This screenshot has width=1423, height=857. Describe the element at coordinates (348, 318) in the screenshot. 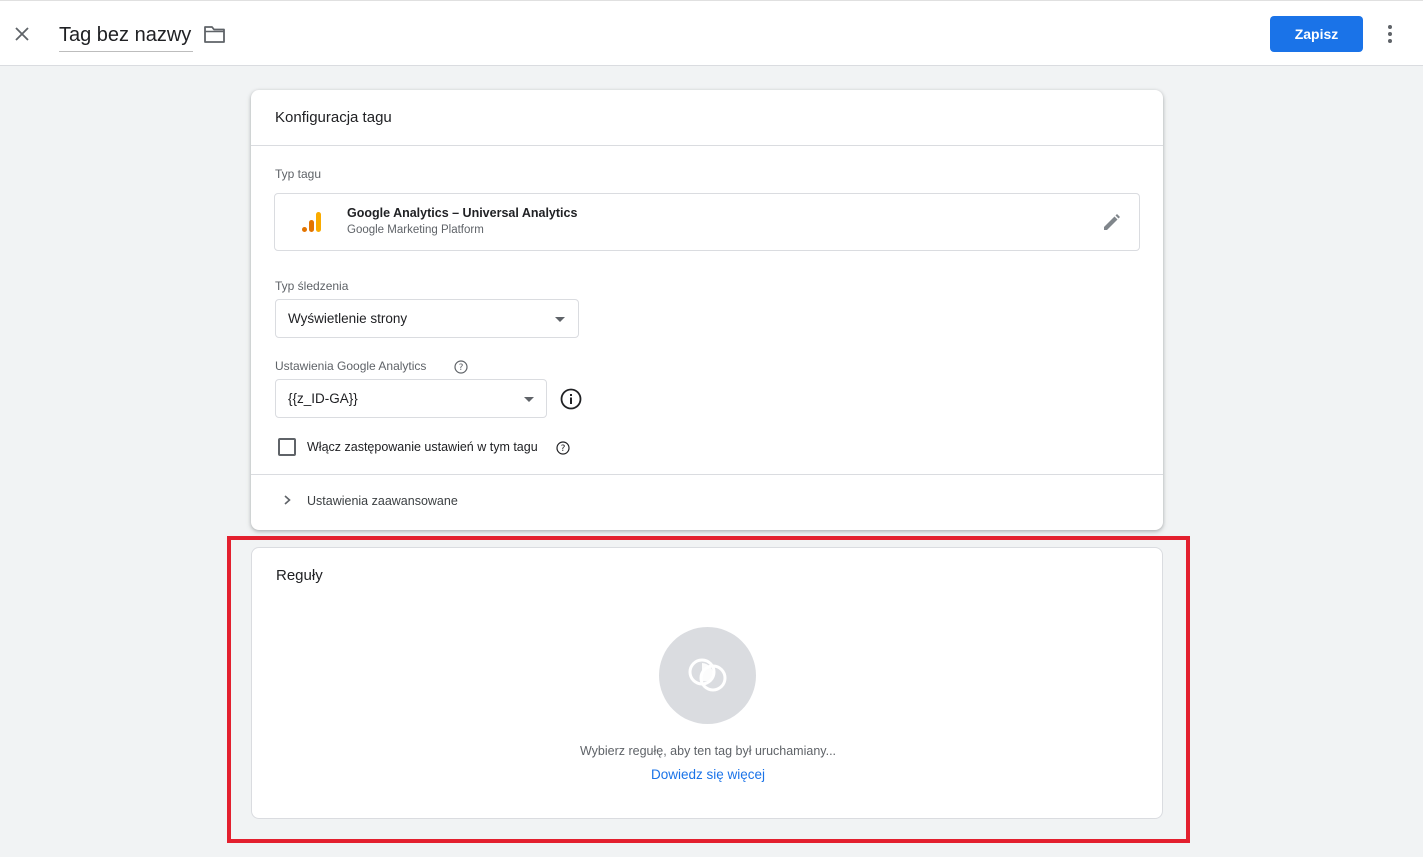

I see `tracking-type-value: Wyświetlenie strony` at that location.